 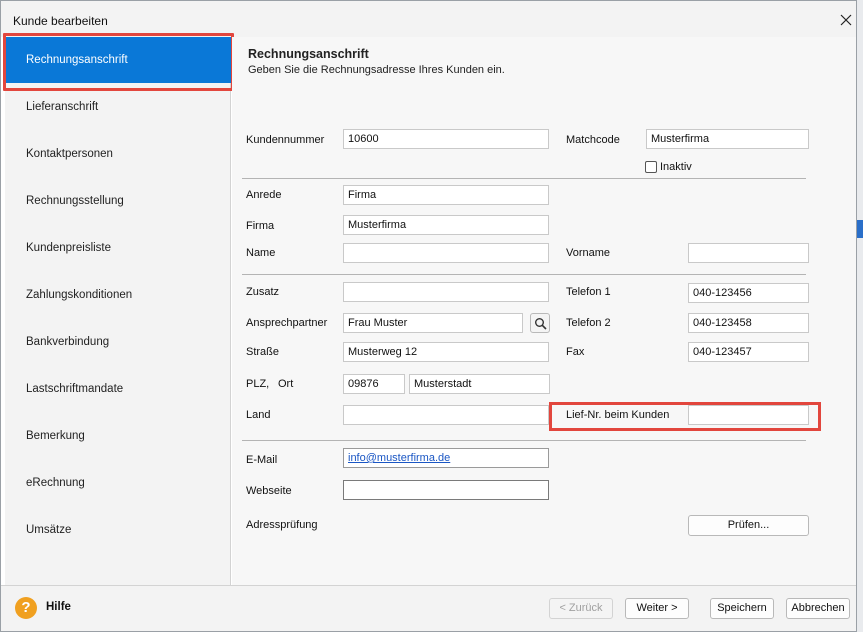 I want to click on title-bar: Kunde bearbeiten, so click(x=428, y=19).